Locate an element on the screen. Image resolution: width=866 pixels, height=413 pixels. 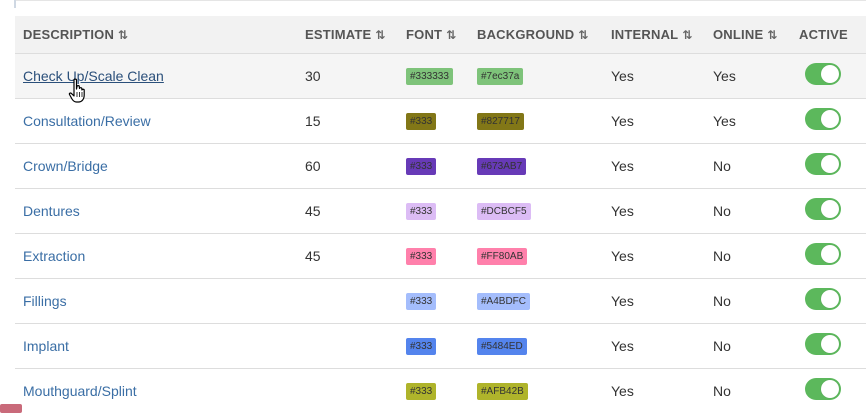
hand-pointer-icon is located at coordinates (76, 90).